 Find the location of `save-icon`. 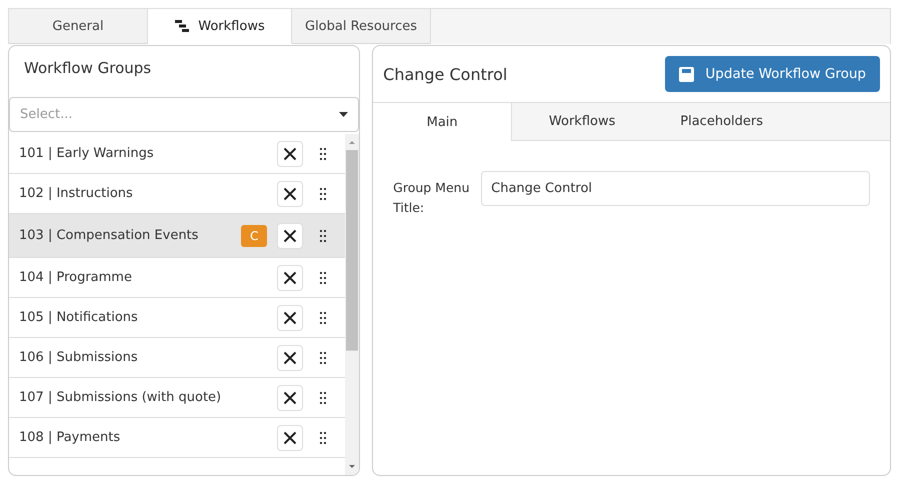

save-icon is located at coordinates (686, 74).